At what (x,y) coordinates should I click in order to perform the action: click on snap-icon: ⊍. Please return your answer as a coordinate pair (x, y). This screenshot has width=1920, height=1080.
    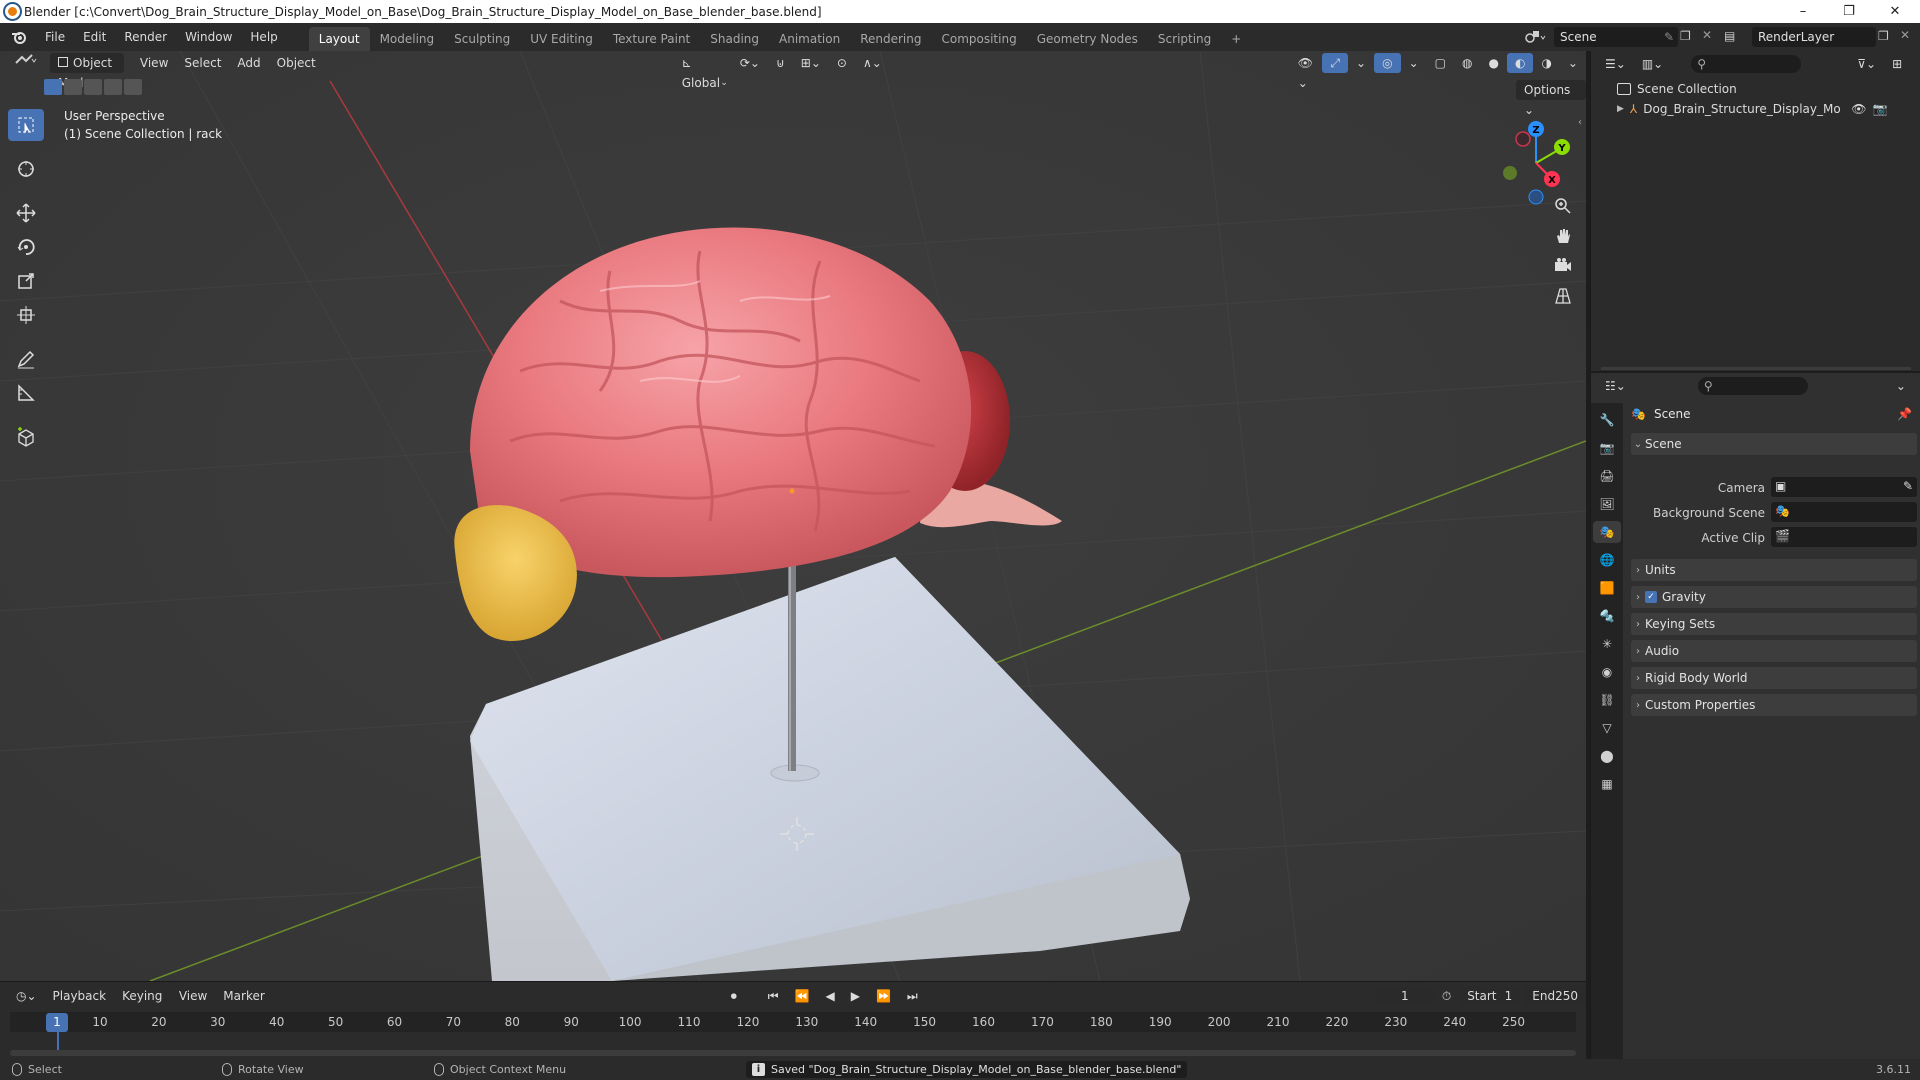
    Looking at the image, I should click on (780, 63).